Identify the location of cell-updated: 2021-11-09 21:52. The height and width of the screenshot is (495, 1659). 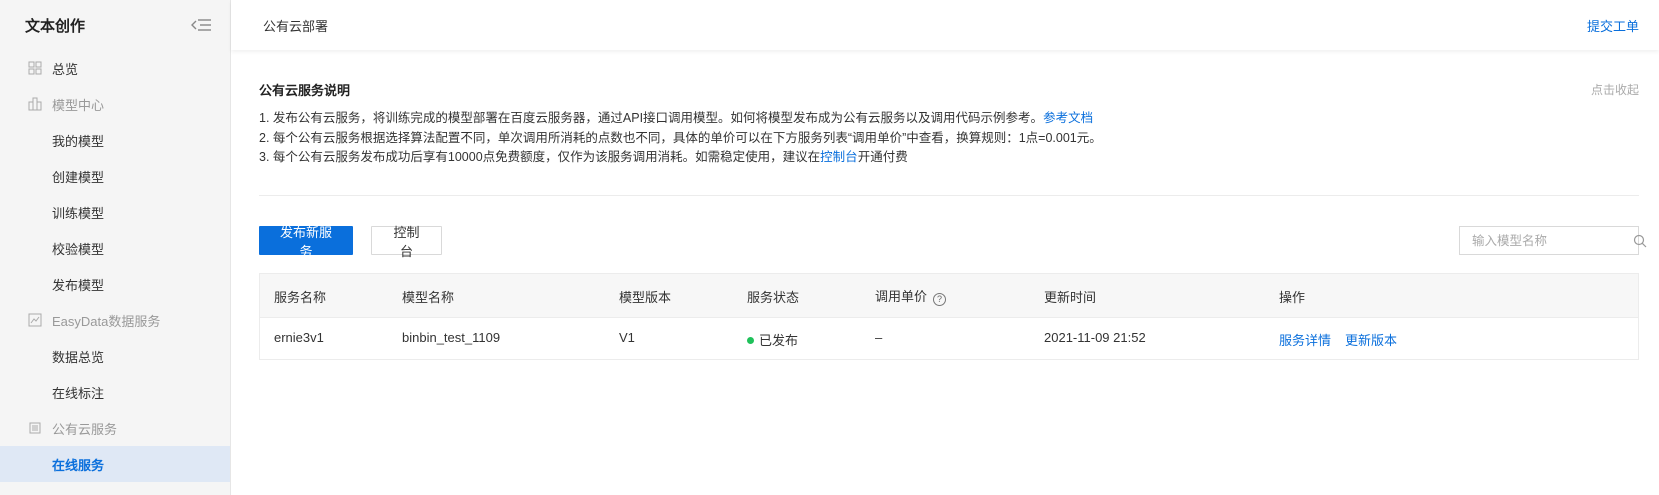
(1095, 337).